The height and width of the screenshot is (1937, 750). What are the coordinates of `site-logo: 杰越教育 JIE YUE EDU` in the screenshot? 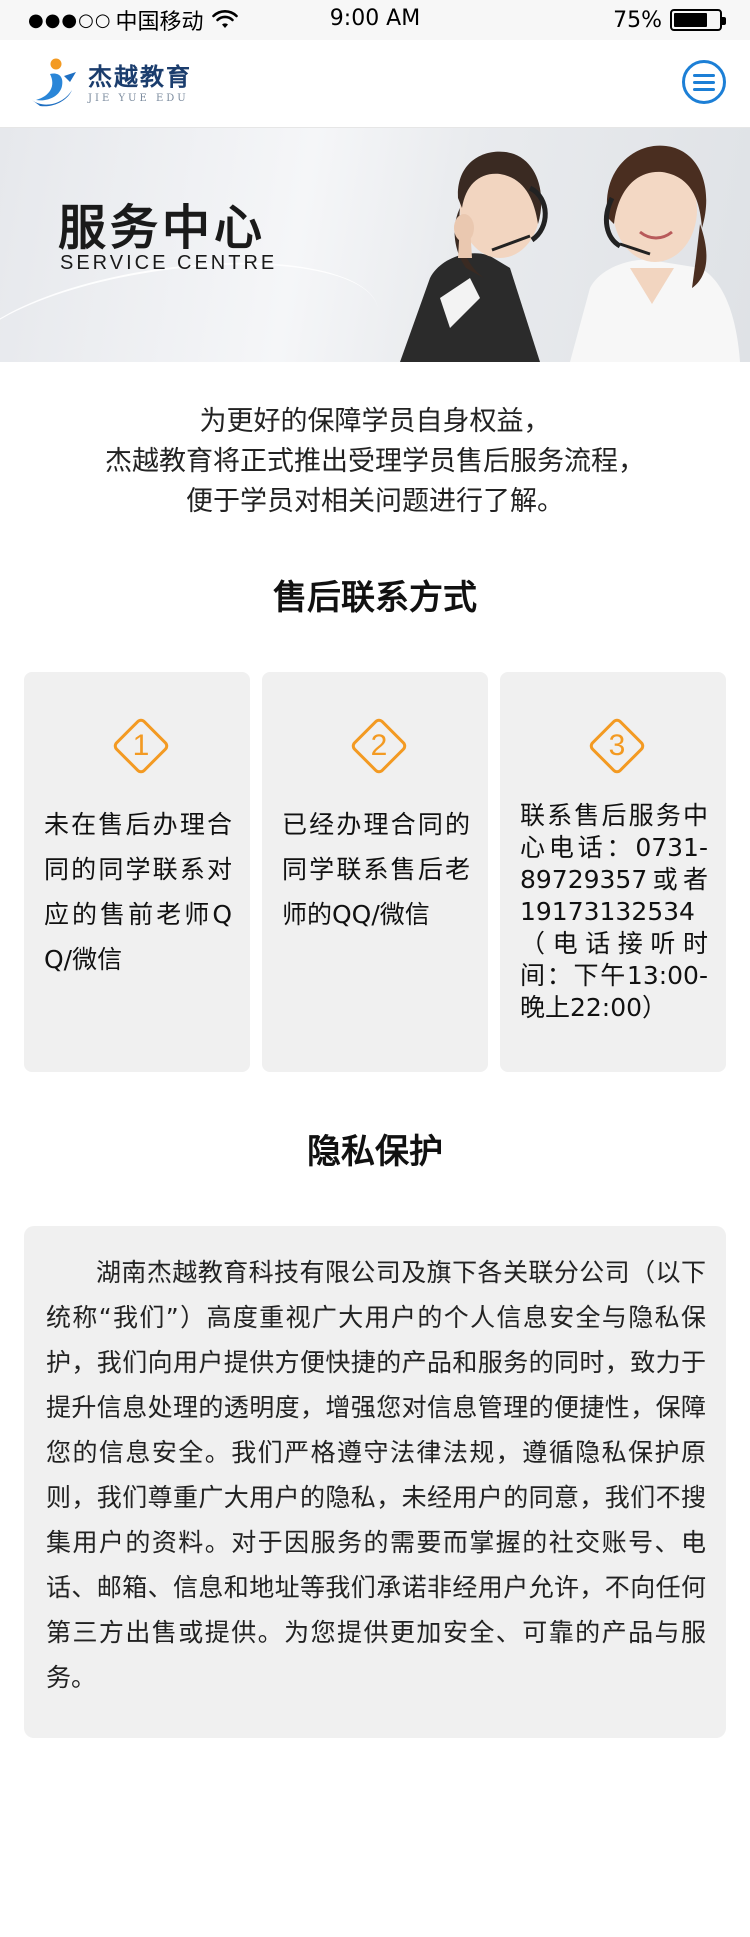 It's located at (138, 84).